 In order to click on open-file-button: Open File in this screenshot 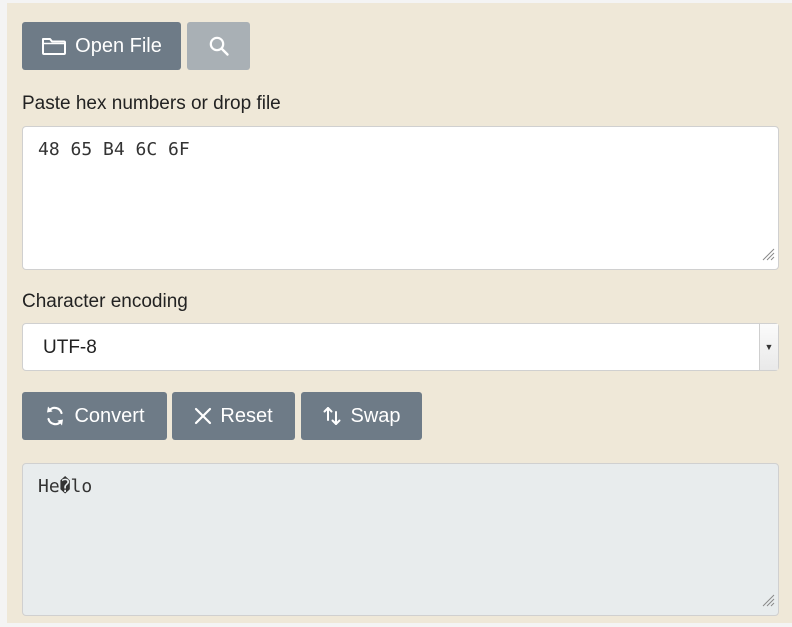, I will do `click(101, 46)`.